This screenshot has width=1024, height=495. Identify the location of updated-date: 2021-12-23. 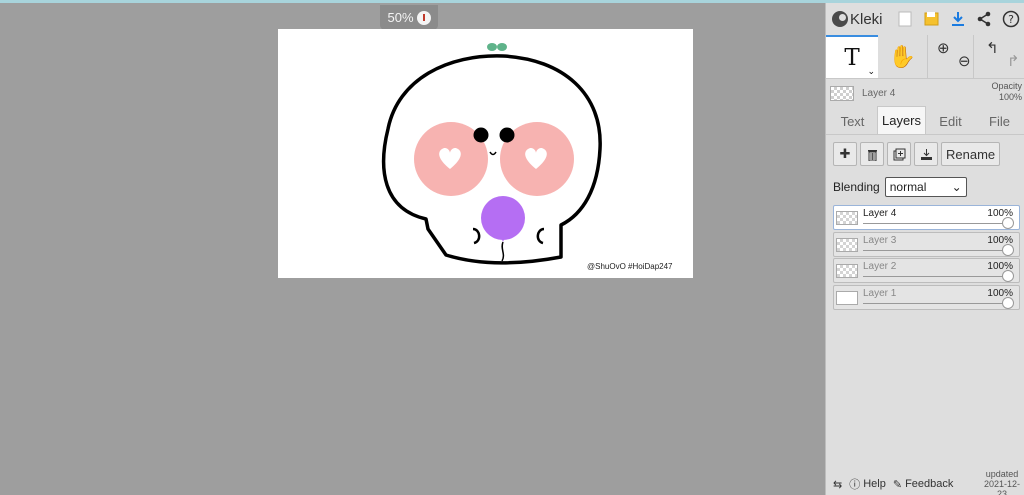
(1002, 487).